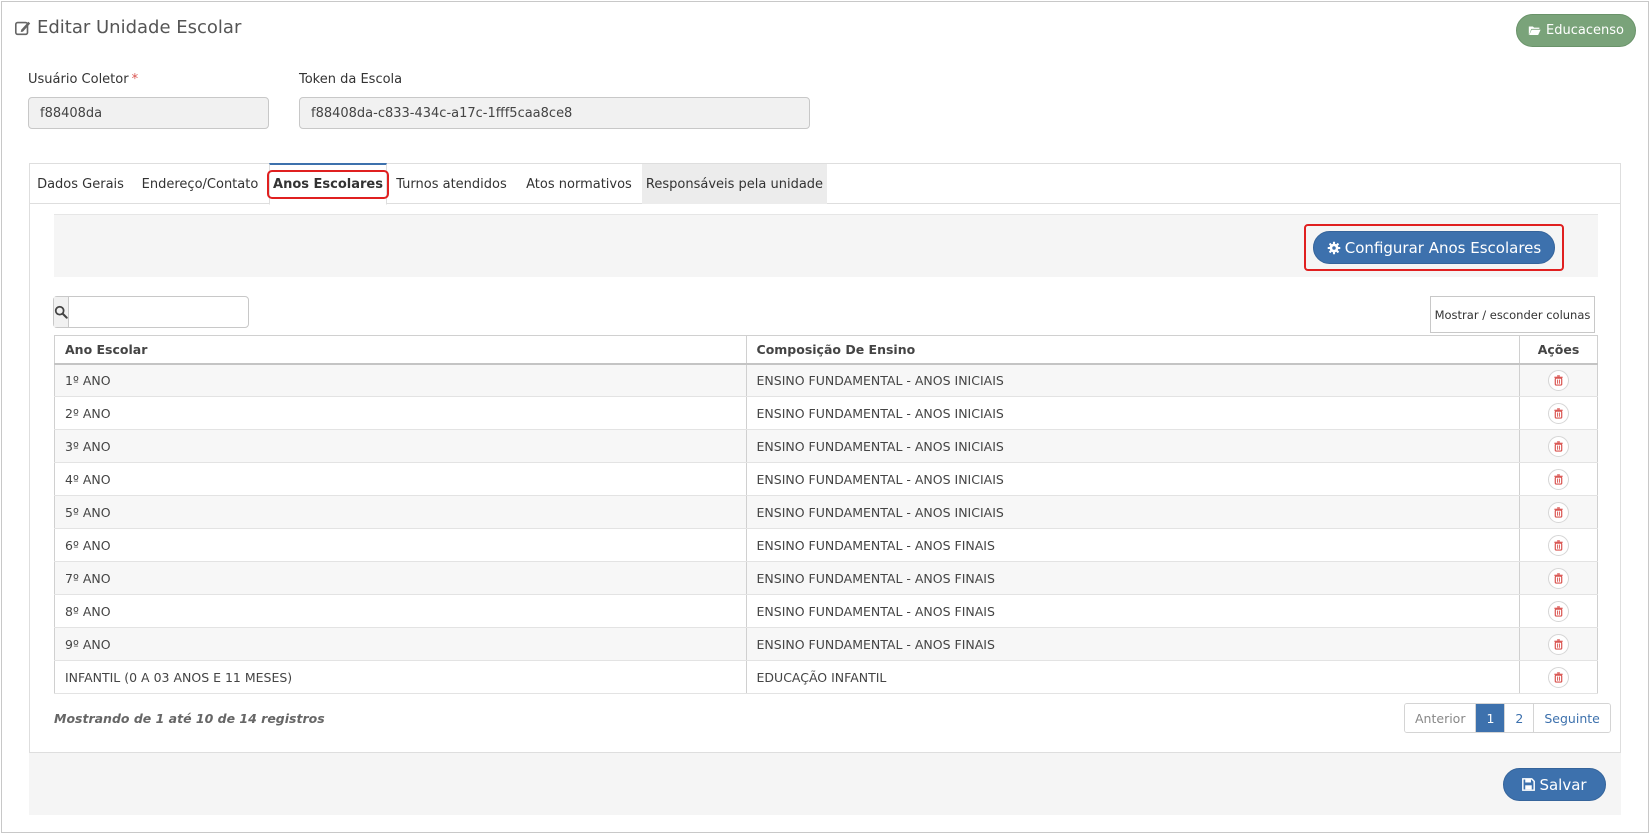 The image size is (1650, 835). Describe the element at coordinates (400, 545) in the screenshot. I see `cell-ano-escolar: 6º ANO` at that location.